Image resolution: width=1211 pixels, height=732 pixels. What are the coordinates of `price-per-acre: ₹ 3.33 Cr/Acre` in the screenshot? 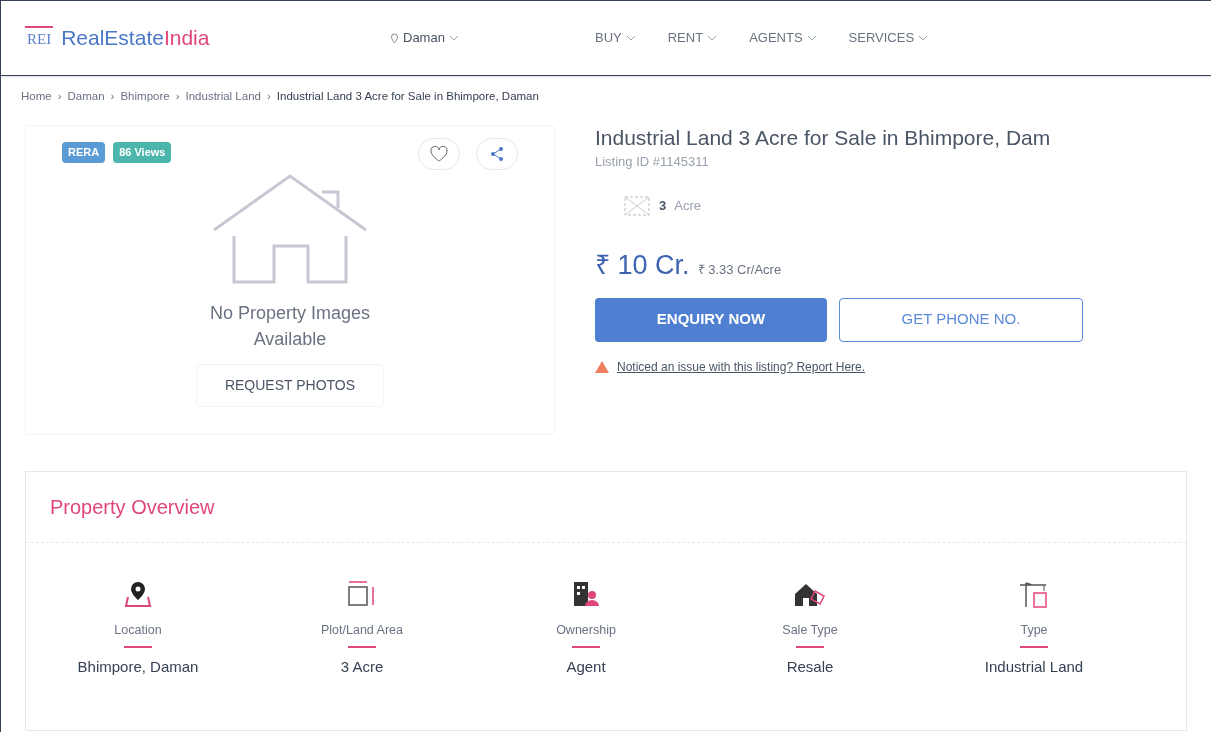 It's located at (739, 270).